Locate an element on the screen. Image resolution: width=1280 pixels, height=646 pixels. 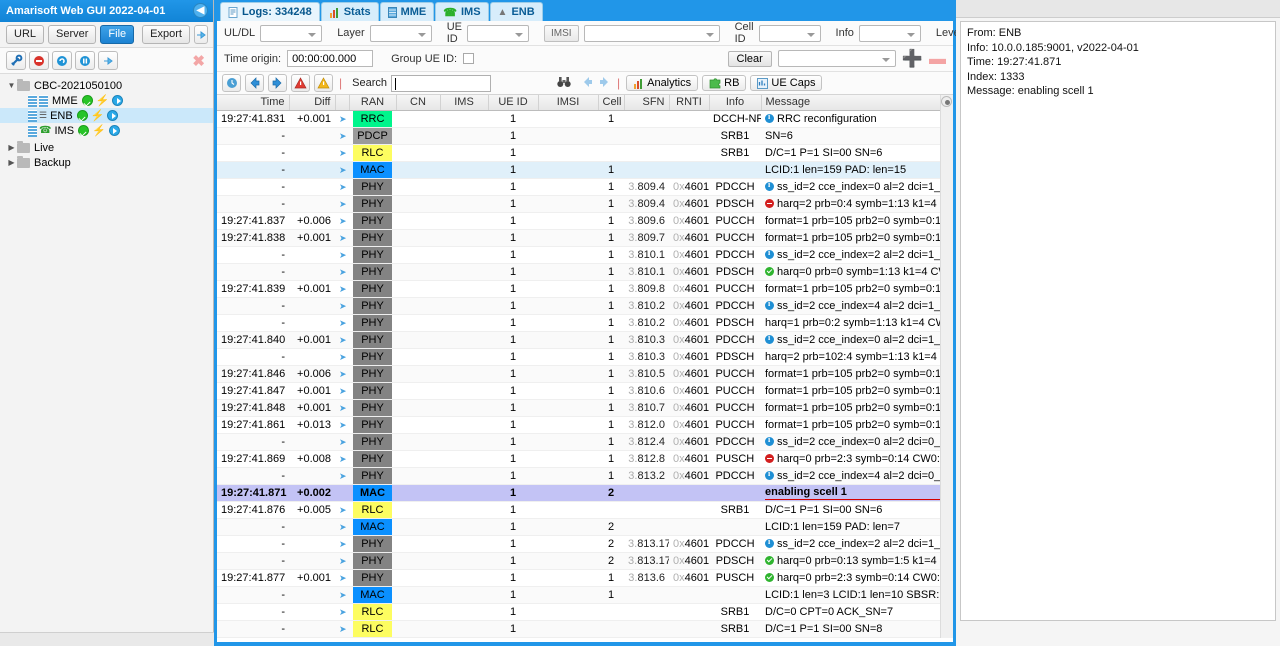
uecaps-button: UE Caps is located at coordinates (786, 83).